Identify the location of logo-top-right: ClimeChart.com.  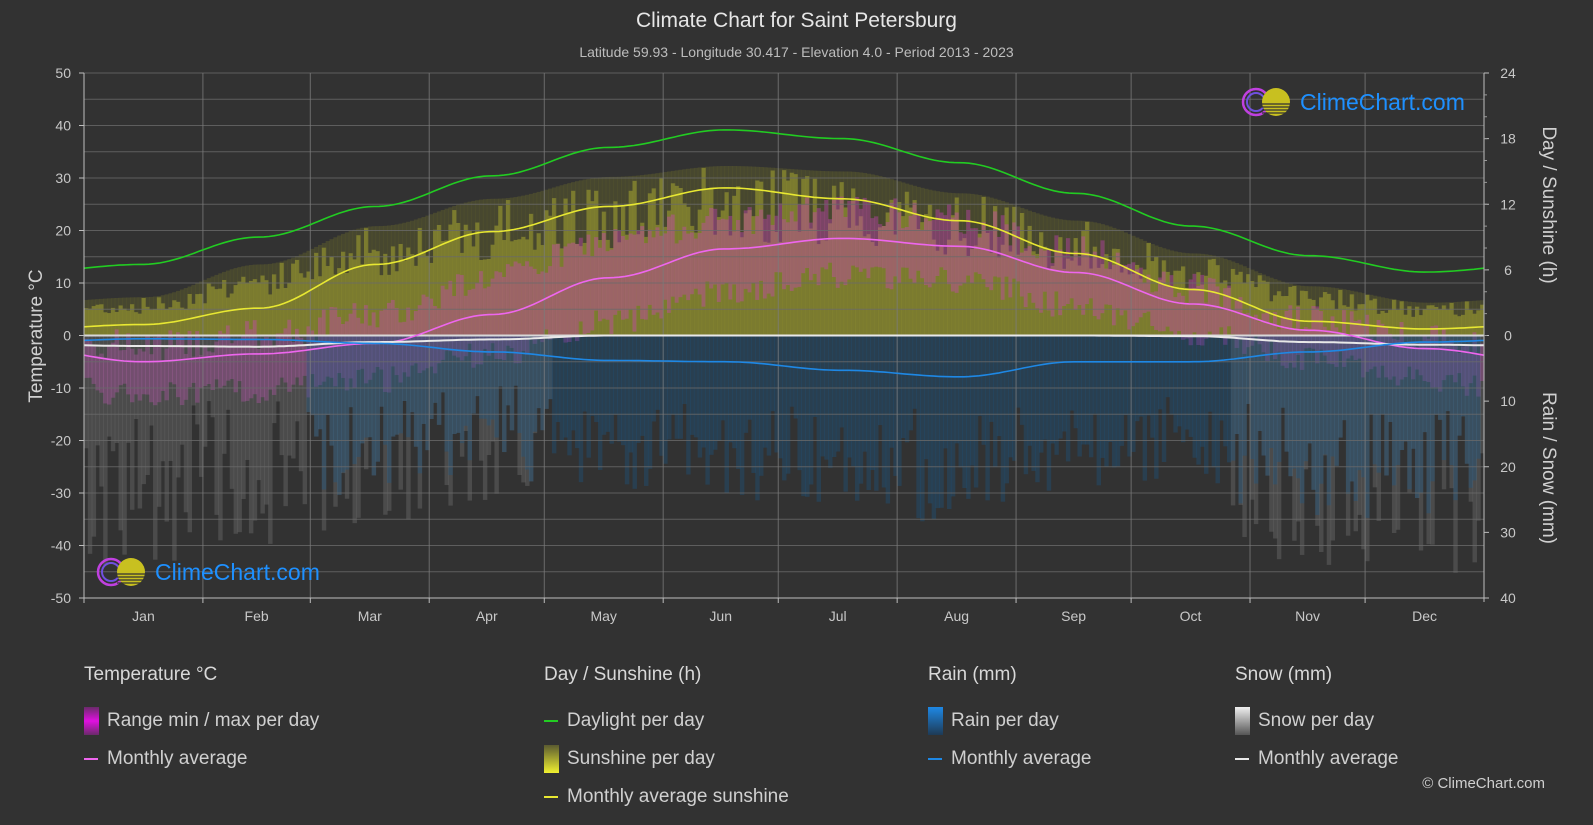
(1352, 102).